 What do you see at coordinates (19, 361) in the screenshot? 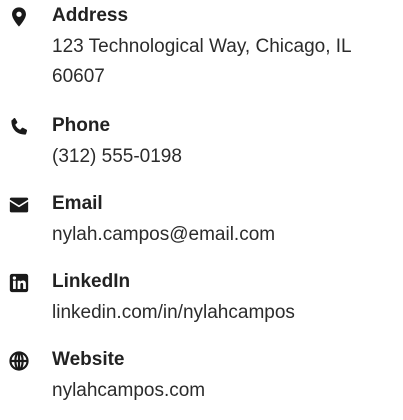
I see `globe-icon` at bounding box center [19, 361].